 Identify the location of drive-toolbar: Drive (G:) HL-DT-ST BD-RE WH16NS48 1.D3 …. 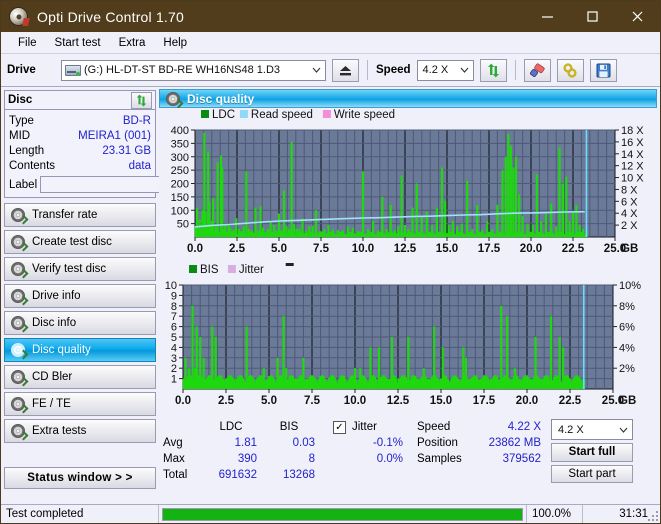
(330, 70).